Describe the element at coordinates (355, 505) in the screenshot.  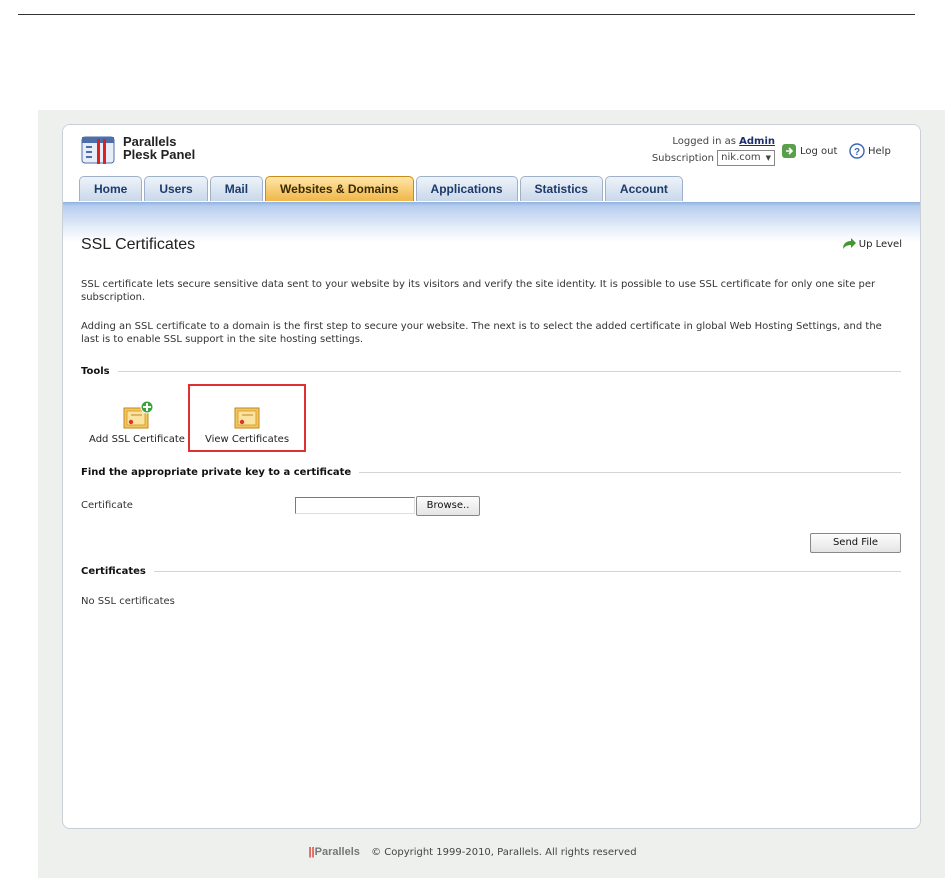
I see `certificate-file-input` at that location.